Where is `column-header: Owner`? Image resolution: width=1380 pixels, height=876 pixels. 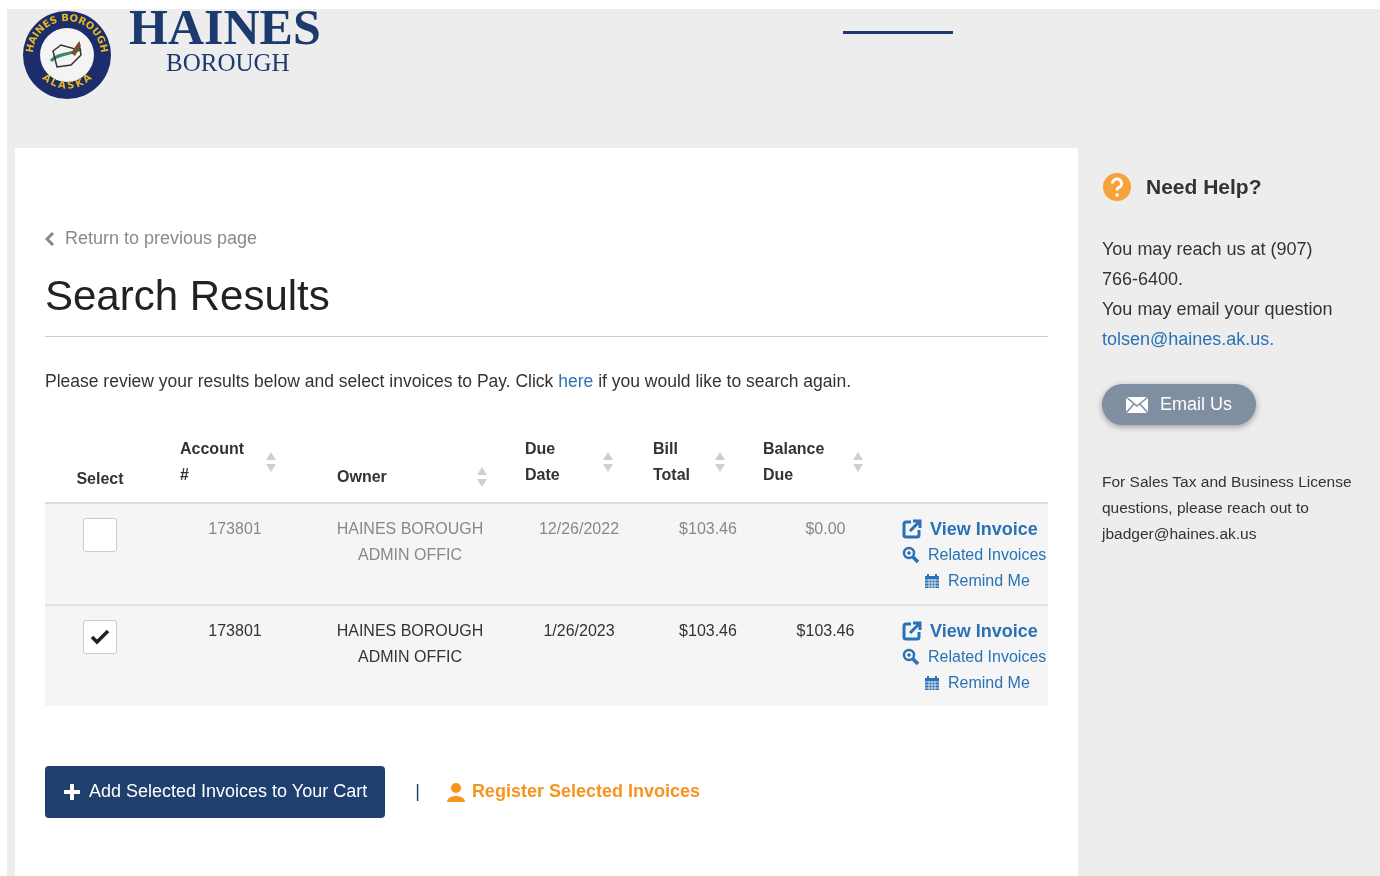 column-header: Owner is located at coordinates (362, 476).